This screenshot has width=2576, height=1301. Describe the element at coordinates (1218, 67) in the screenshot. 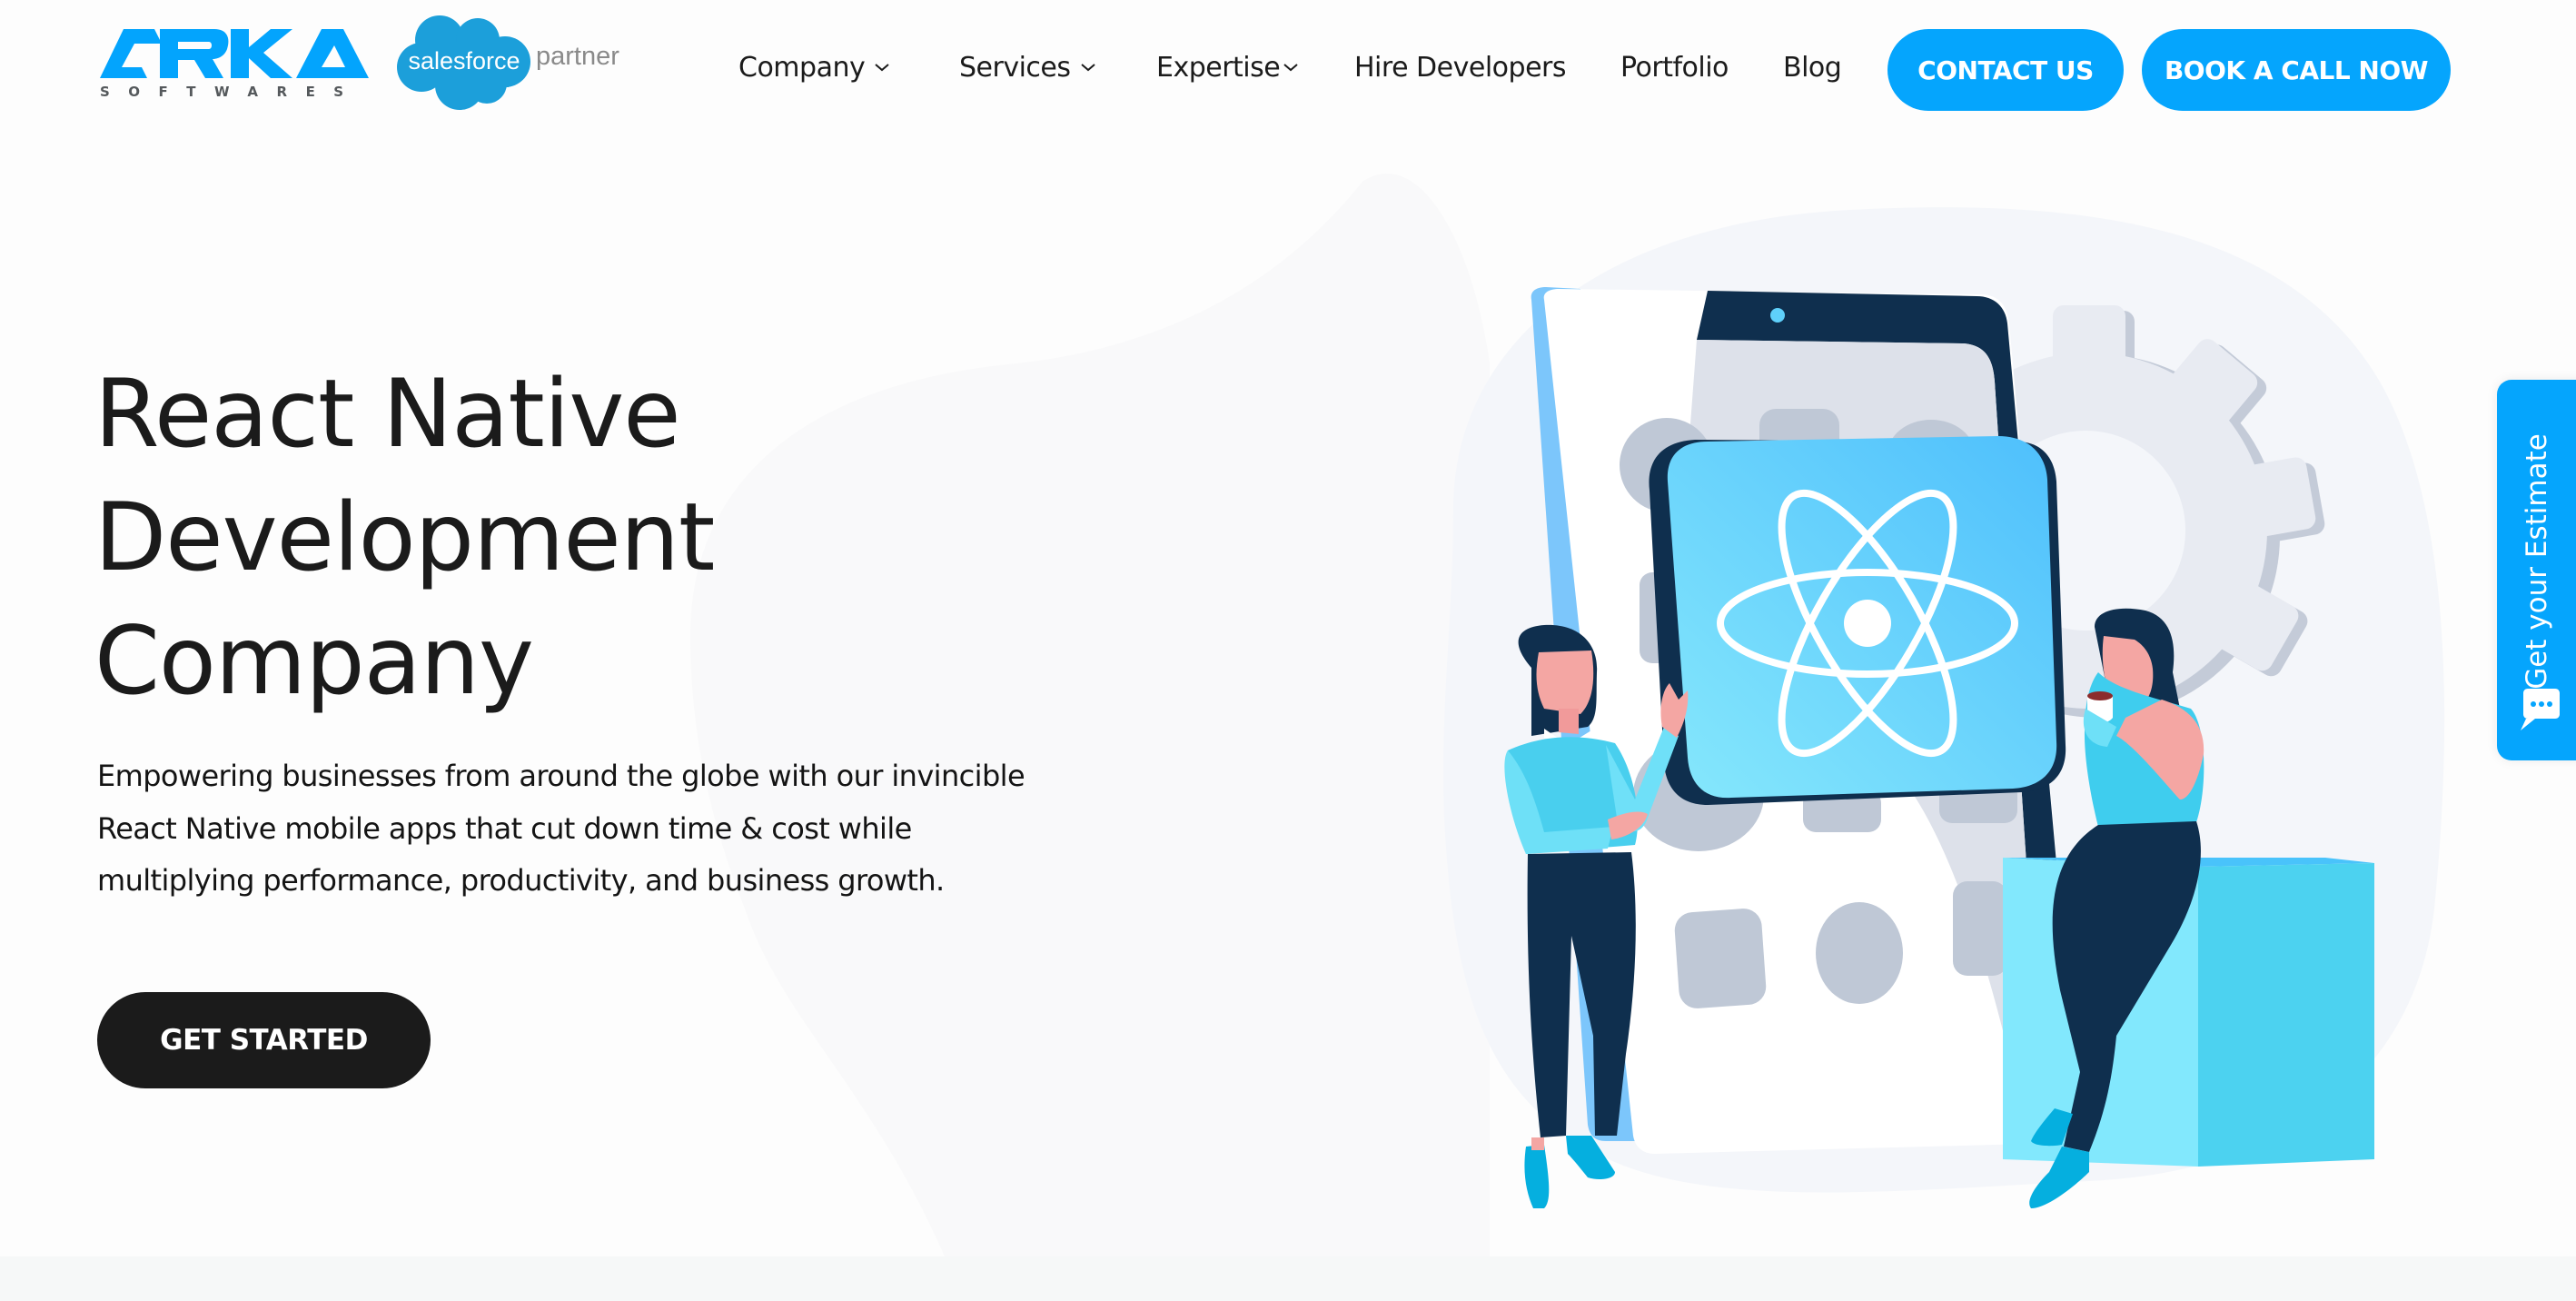

I see `nav-expertise-label: Expertise` at that location.